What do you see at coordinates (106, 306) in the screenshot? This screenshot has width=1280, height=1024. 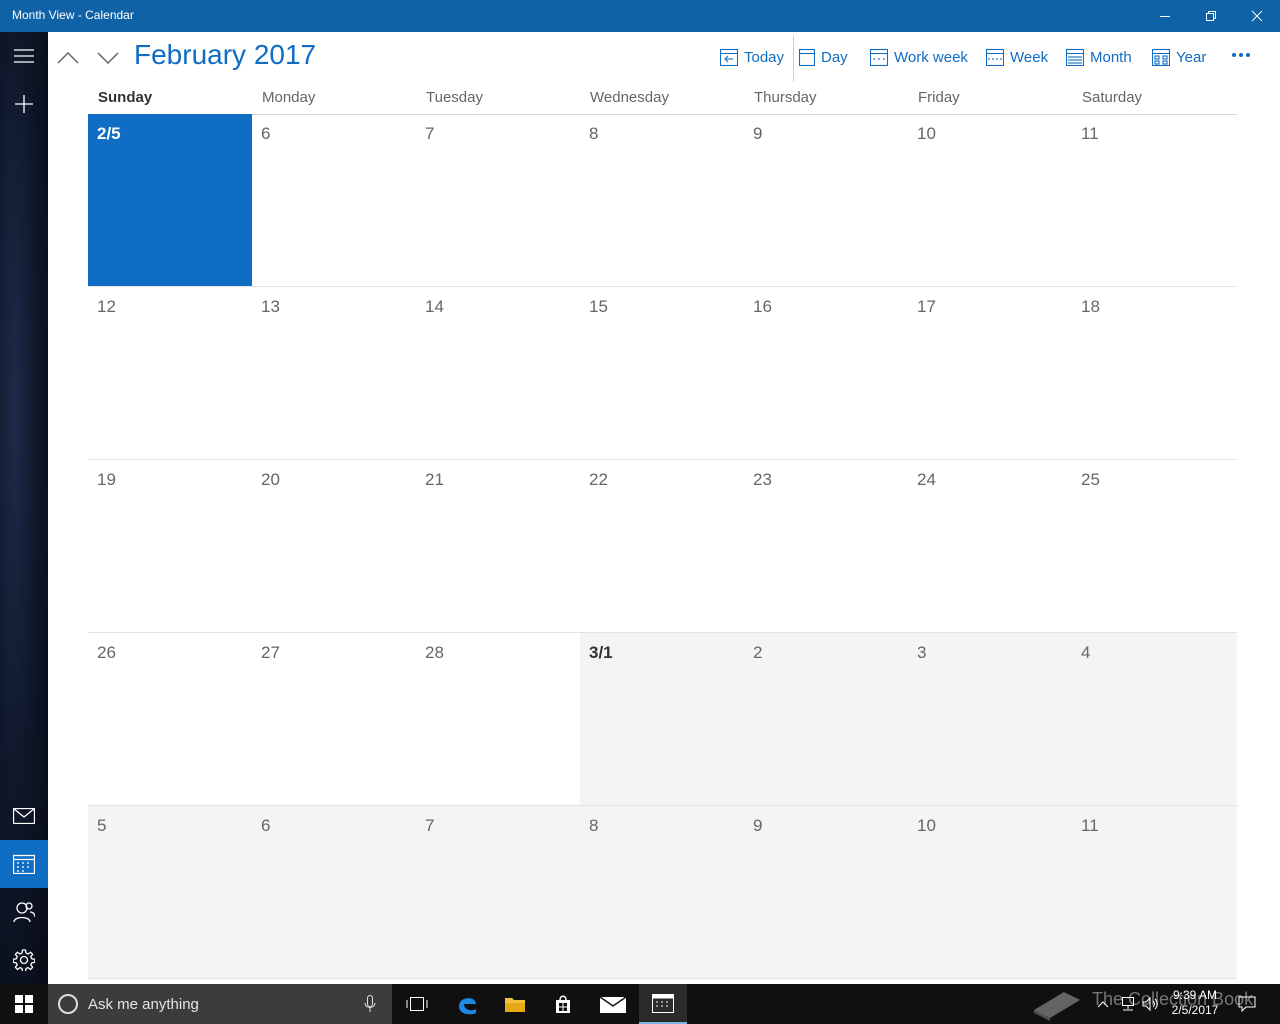 I see `day-number: 12` at bounding box center [106, 306].